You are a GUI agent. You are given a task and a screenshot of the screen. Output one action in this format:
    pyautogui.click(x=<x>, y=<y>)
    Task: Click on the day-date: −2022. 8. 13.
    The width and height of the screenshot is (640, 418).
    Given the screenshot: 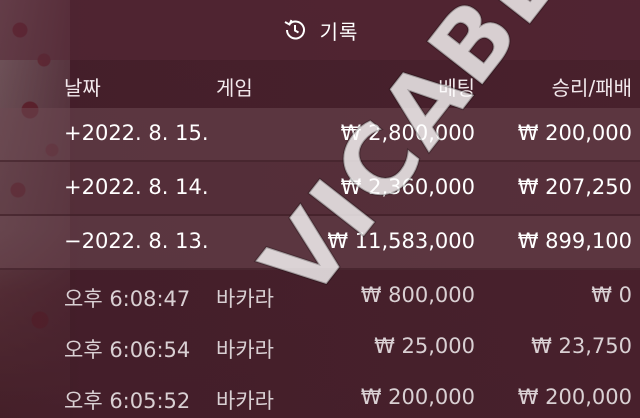 What is the action you would take?
    pyautogui.click(x=136, y=241)
    